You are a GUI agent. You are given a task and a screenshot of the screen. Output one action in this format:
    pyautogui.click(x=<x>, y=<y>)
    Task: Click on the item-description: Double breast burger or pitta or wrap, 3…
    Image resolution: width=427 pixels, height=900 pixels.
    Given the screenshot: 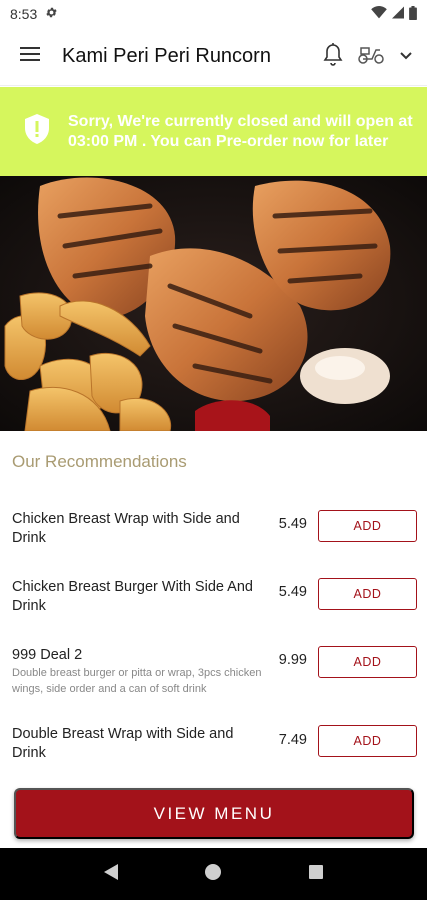 What is the action you would take?
    pyautogui.click(x=137, y=681)
    